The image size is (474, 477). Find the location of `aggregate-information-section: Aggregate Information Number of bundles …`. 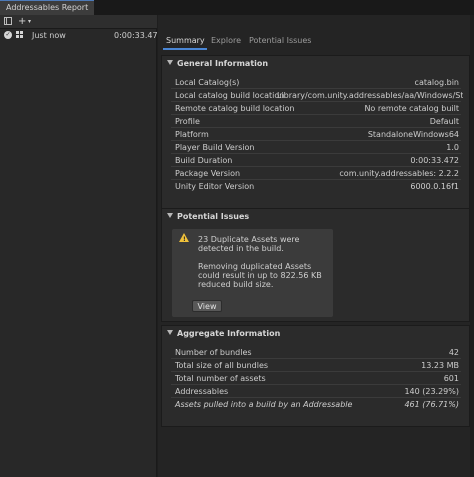

aggregate-information-section: Aggregate Information Number of bundles … is located at coordinates (315, 376).